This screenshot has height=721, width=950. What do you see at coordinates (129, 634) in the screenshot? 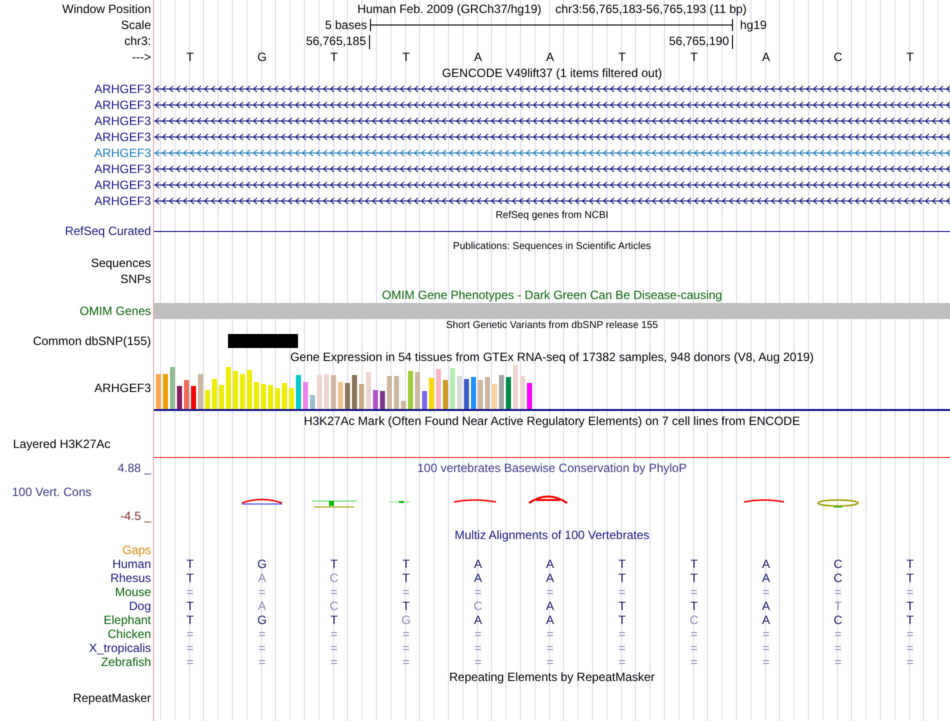
I see `species-label: Chicken` at bounding box center [129, 634].